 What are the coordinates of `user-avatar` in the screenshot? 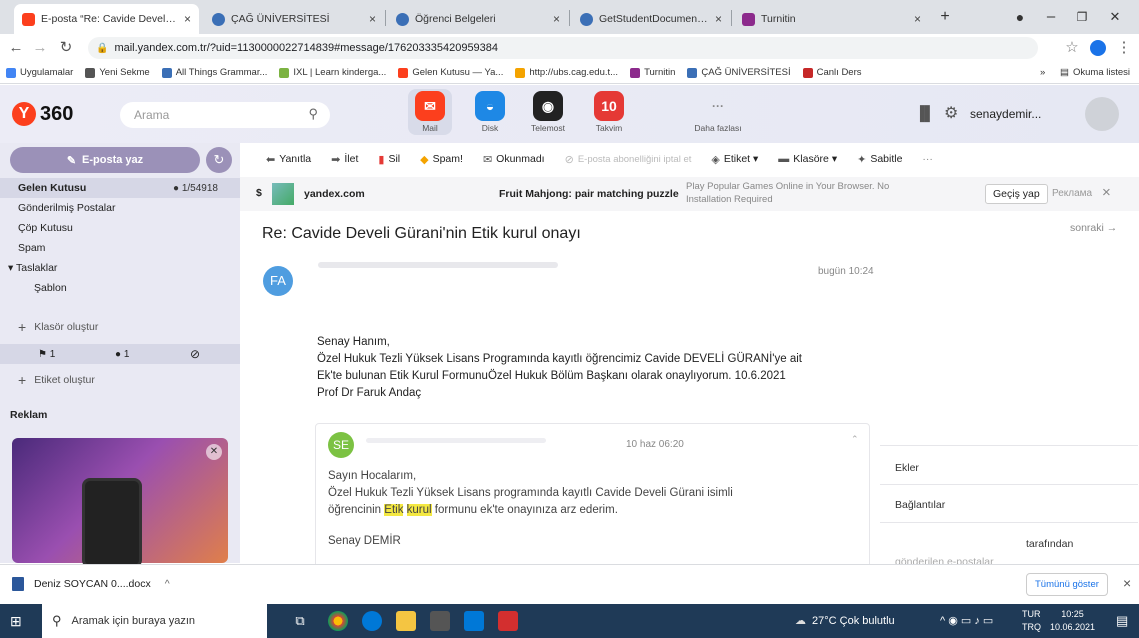 It's located at (1102, 114).